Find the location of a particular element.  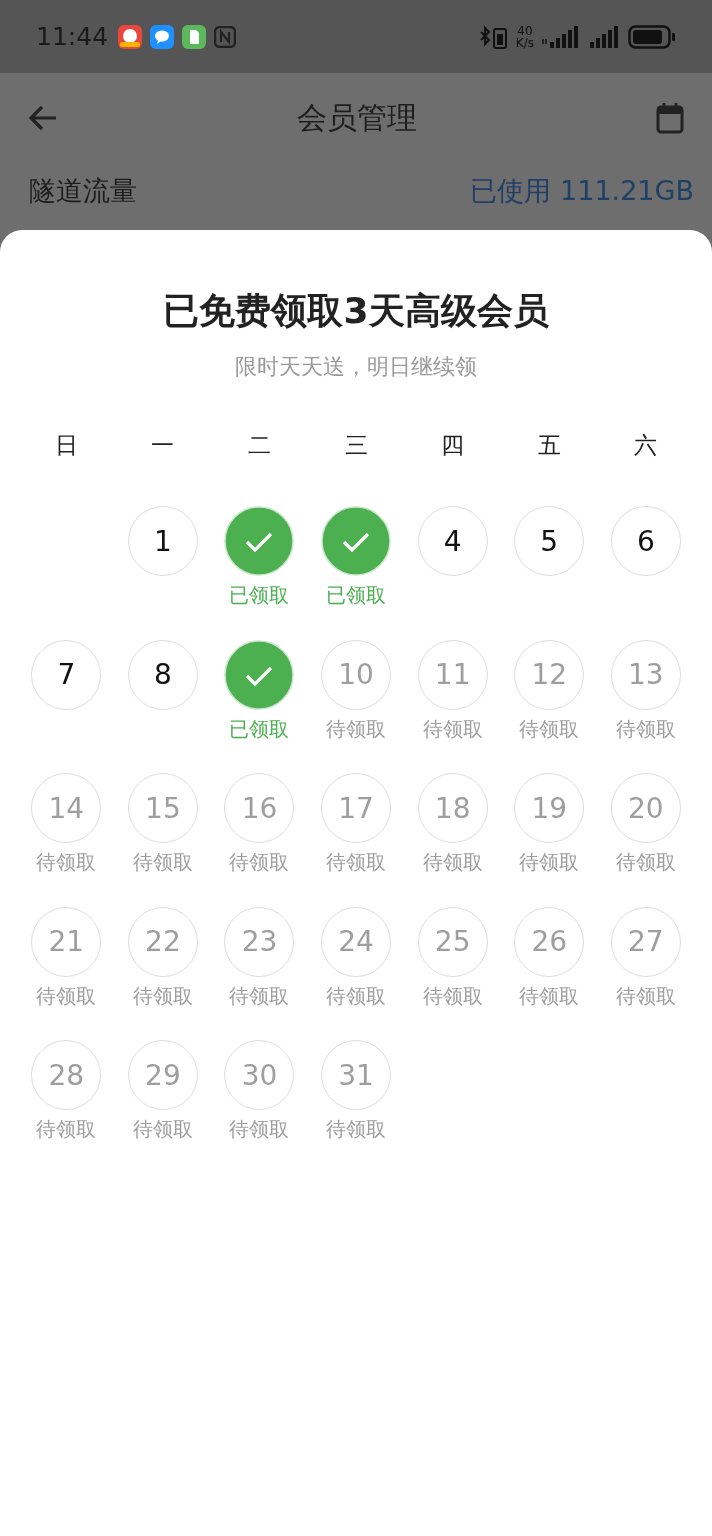

sheet-subtitle: 限时天天送，明日继续领 is located at coordinates (356, 367).